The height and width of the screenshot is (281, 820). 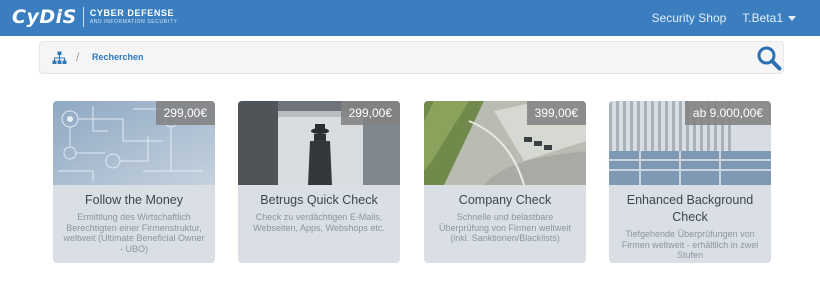 What do you see at coordinates (134, 200) in the screenshot?
I see `card-title: Follow the Money` at bounding box center [134, 200].